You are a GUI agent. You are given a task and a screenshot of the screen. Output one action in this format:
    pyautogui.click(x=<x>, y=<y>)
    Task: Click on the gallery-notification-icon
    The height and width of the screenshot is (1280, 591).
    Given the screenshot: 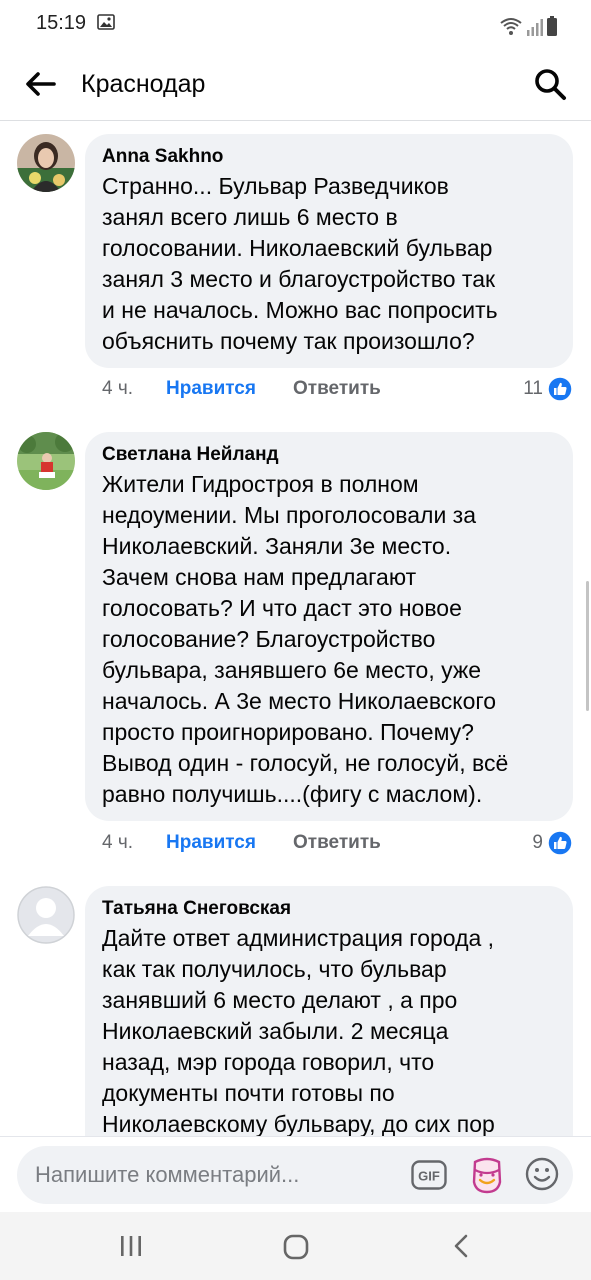 What is the action you would take?
    pyautogui.click(x=106, y=22)
    